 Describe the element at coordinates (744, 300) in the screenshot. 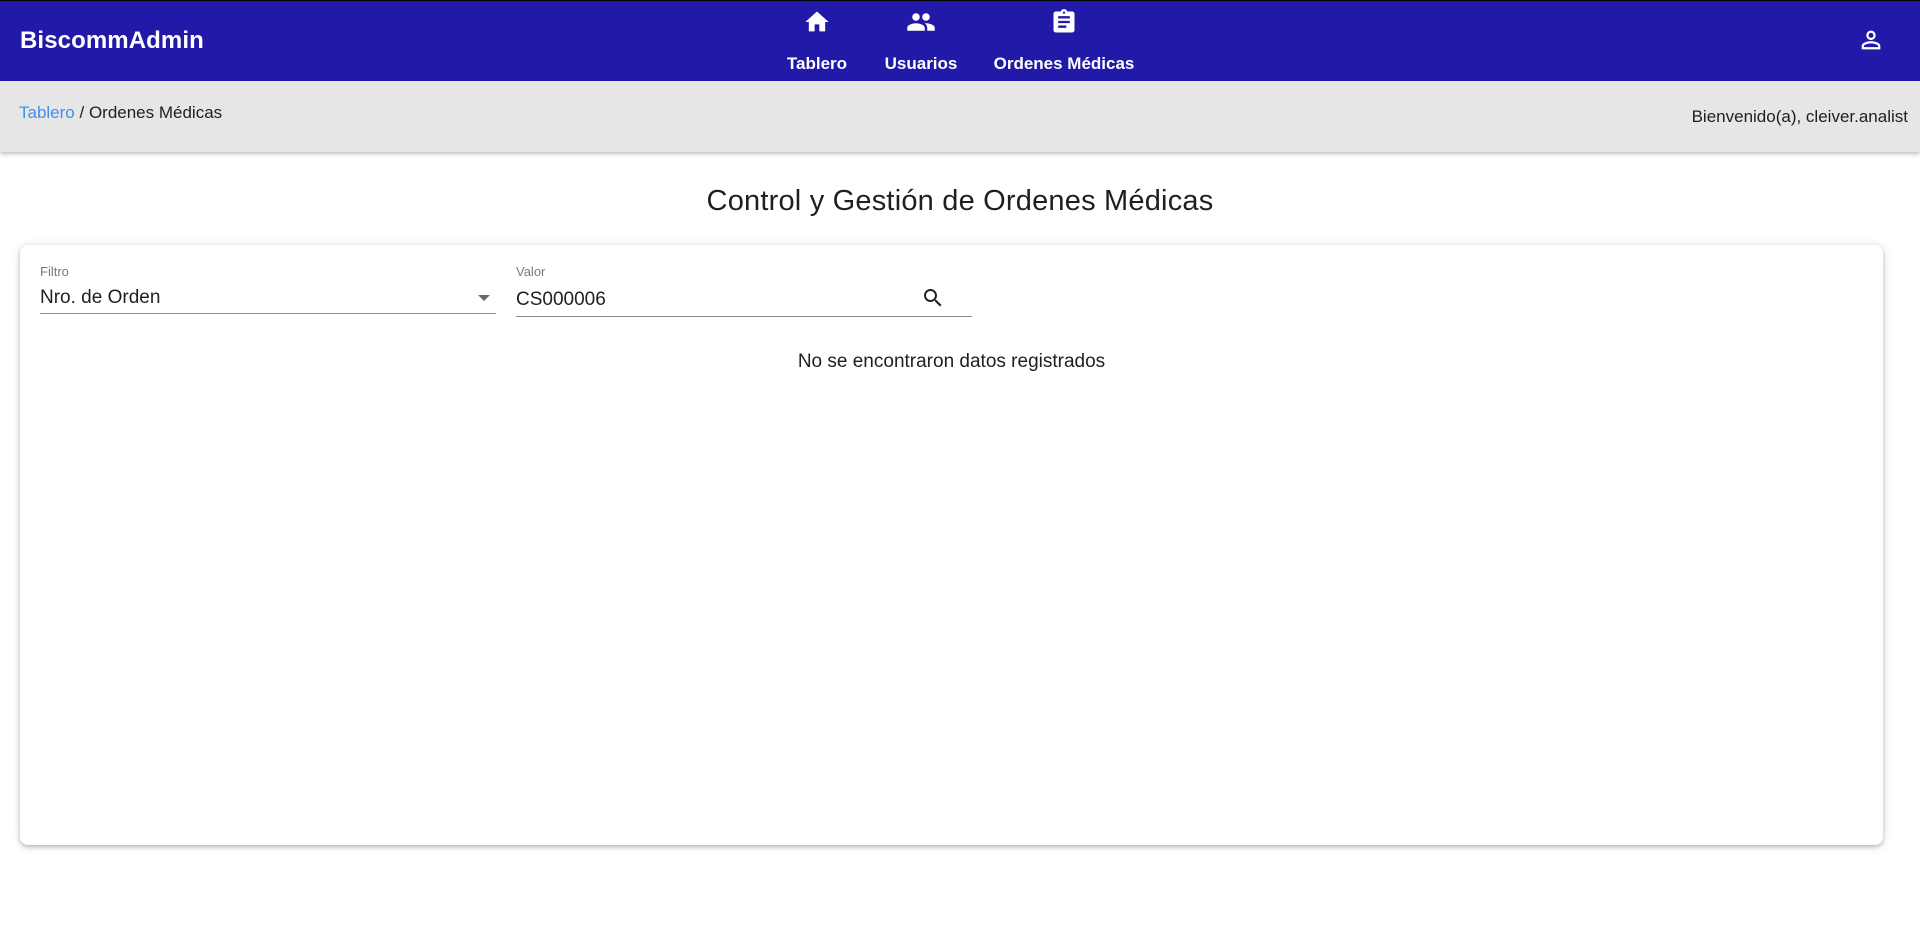

I see `search-input: CS000006` at that location.